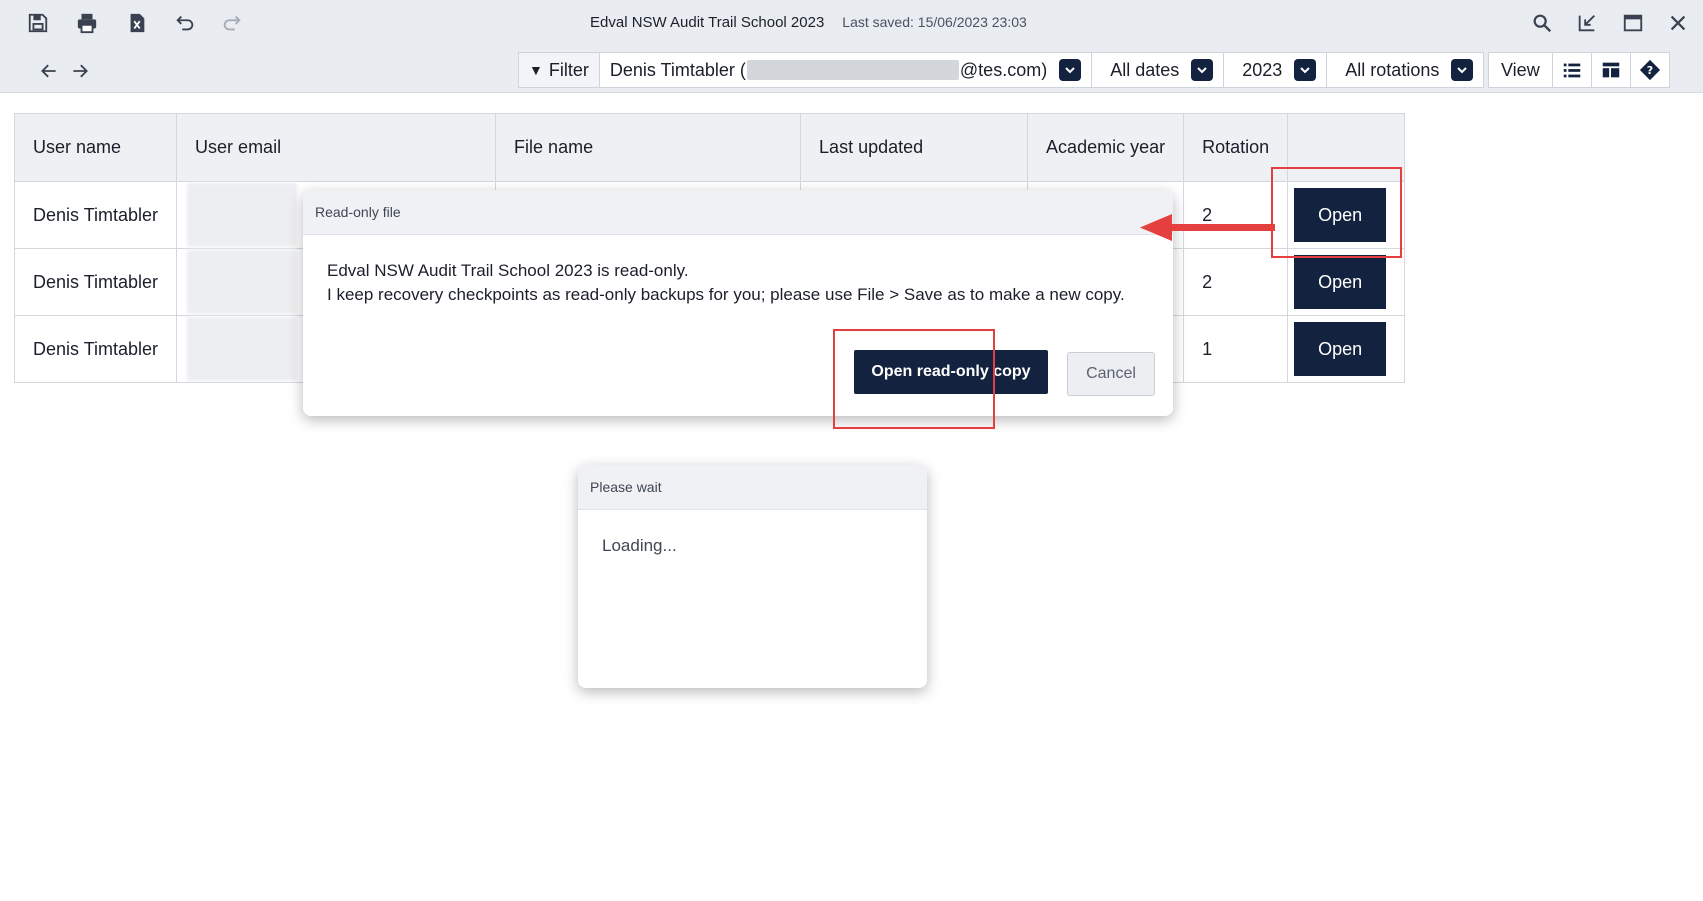 The height and width of the screenshot is (901, 1703). What do you see at coordinates (1106, 147) in the screenshot?
I see `header-academic-year: Academic year` at bounding box center [1106, 147].